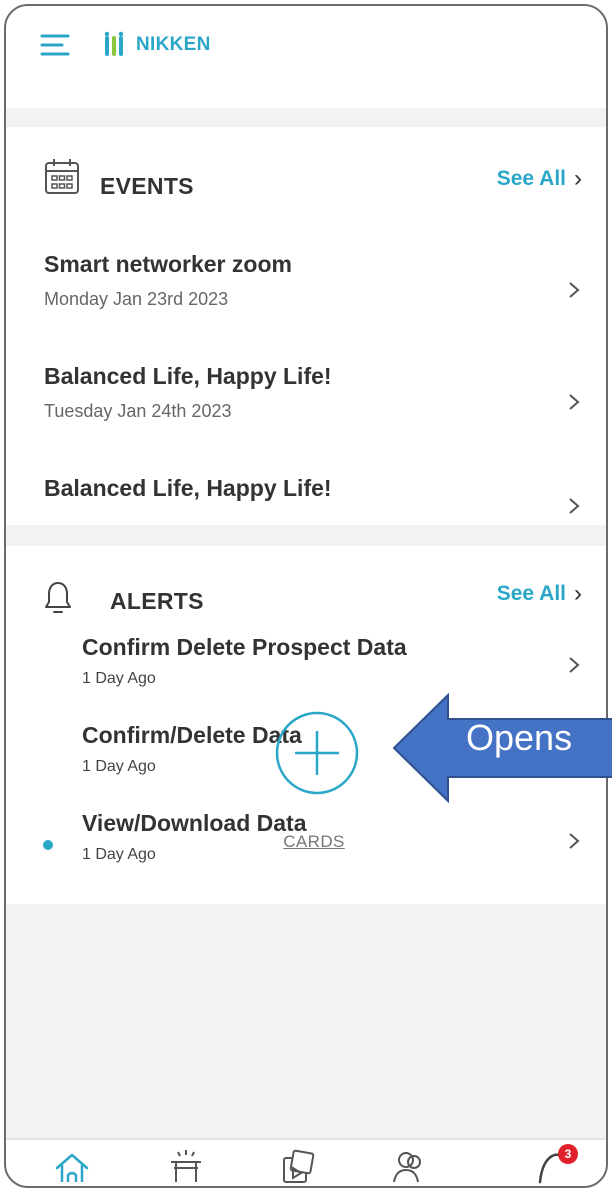 This screenshot has height=1192, width=612. Describe the element at coordinates (317, 753) in the screenshot. I see `add-card-button` at that location.